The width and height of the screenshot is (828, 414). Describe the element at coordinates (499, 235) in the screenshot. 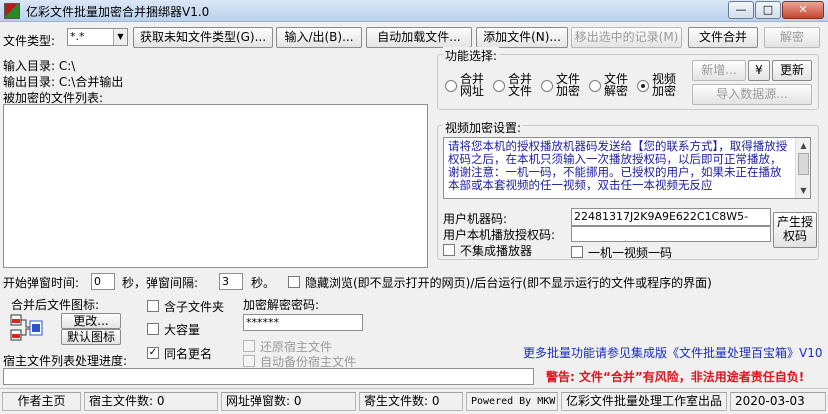

I see `auth-code-label: 用户本机播放授权码:` at that location.